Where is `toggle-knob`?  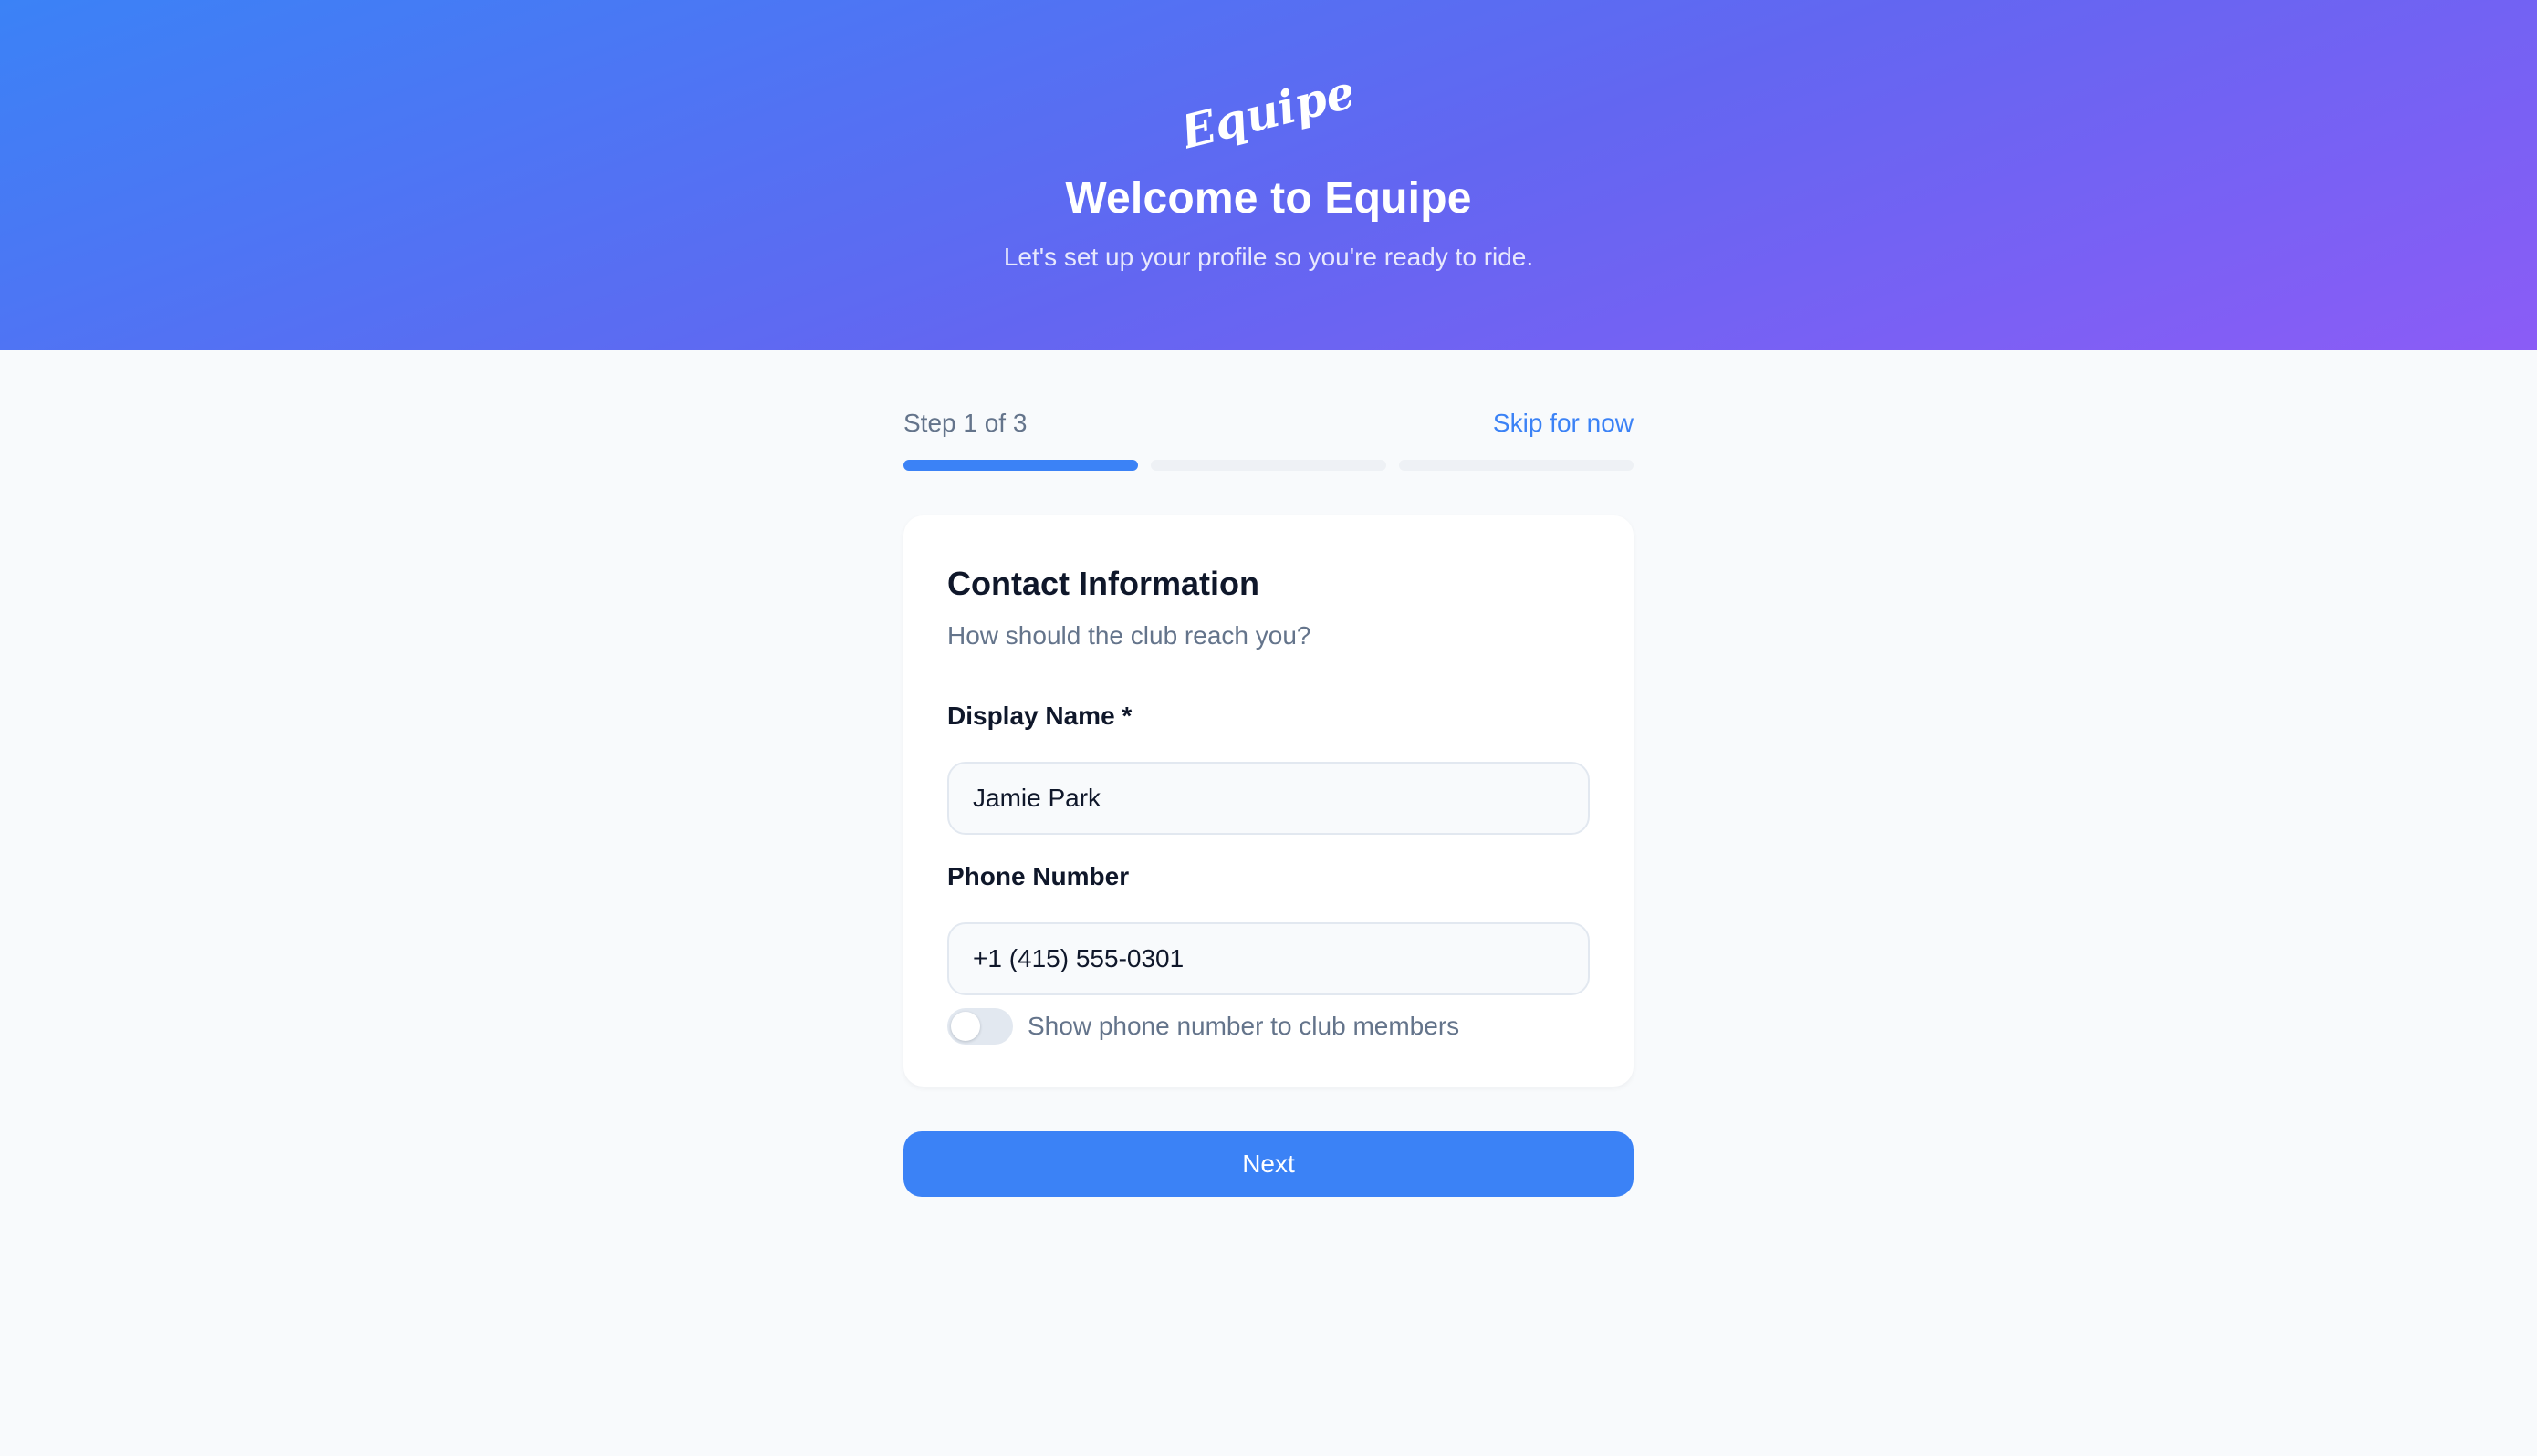
toggle-knob is located at coordinates (965, 1026).